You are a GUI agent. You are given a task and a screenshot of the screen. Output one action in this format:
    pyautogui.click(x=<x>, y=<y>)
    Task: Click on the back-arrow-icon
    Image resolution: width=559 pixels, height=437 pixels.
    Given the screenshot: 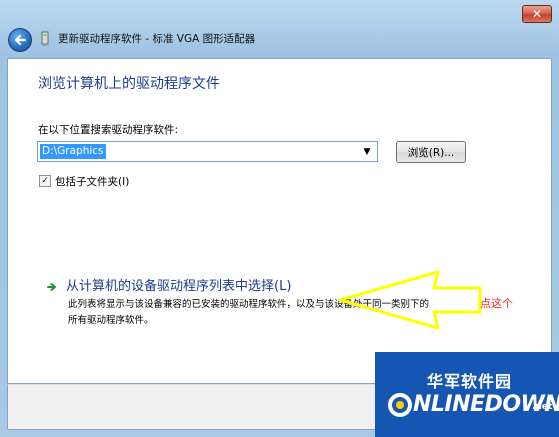 What is the action you would take?
    pyautogui.click(x=20, y=40)
    